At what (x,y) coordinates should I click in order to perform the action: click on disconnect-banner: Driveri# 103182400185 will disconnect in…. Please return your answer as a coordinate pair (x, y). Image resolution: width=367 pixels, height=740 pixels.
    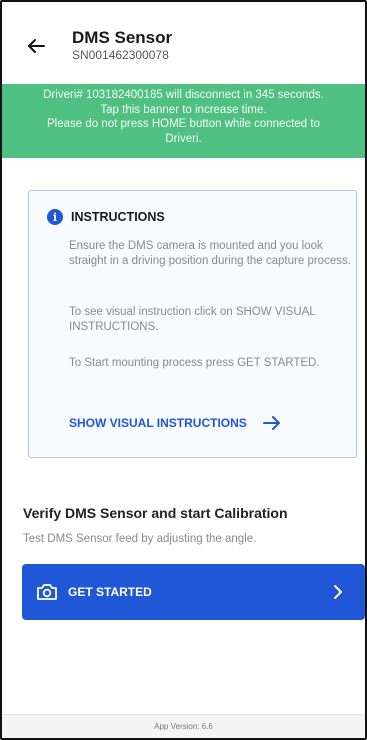
    Looking at the image, I should click on (183, 121).